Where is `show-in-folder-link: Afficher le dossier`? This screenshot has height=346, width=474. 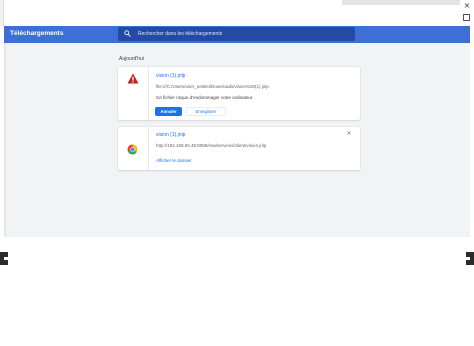
show-in-folder-link: Afficher le dossier is located at coordinates (174, 160).